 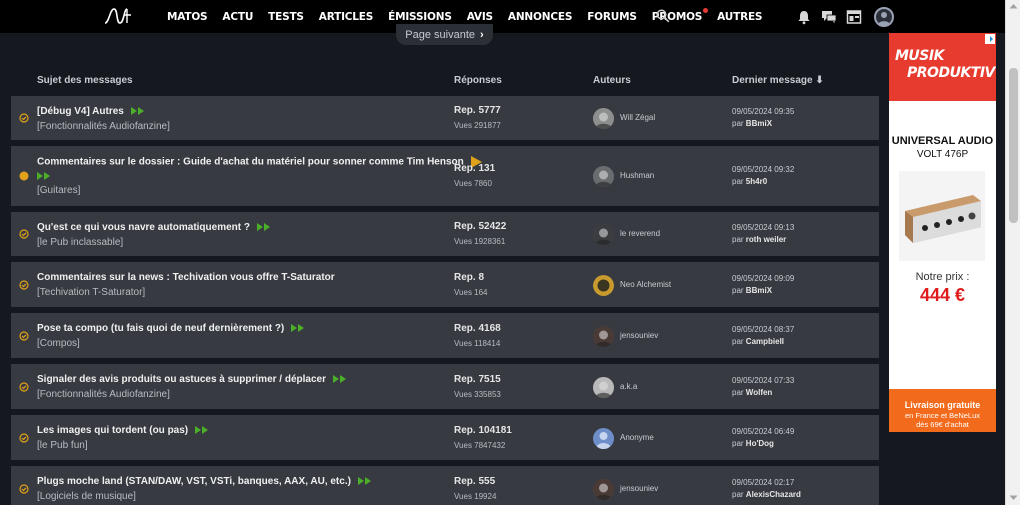 I want to click on last-message-date: 09/05/2024 07:33, so click(x=763, y=380).